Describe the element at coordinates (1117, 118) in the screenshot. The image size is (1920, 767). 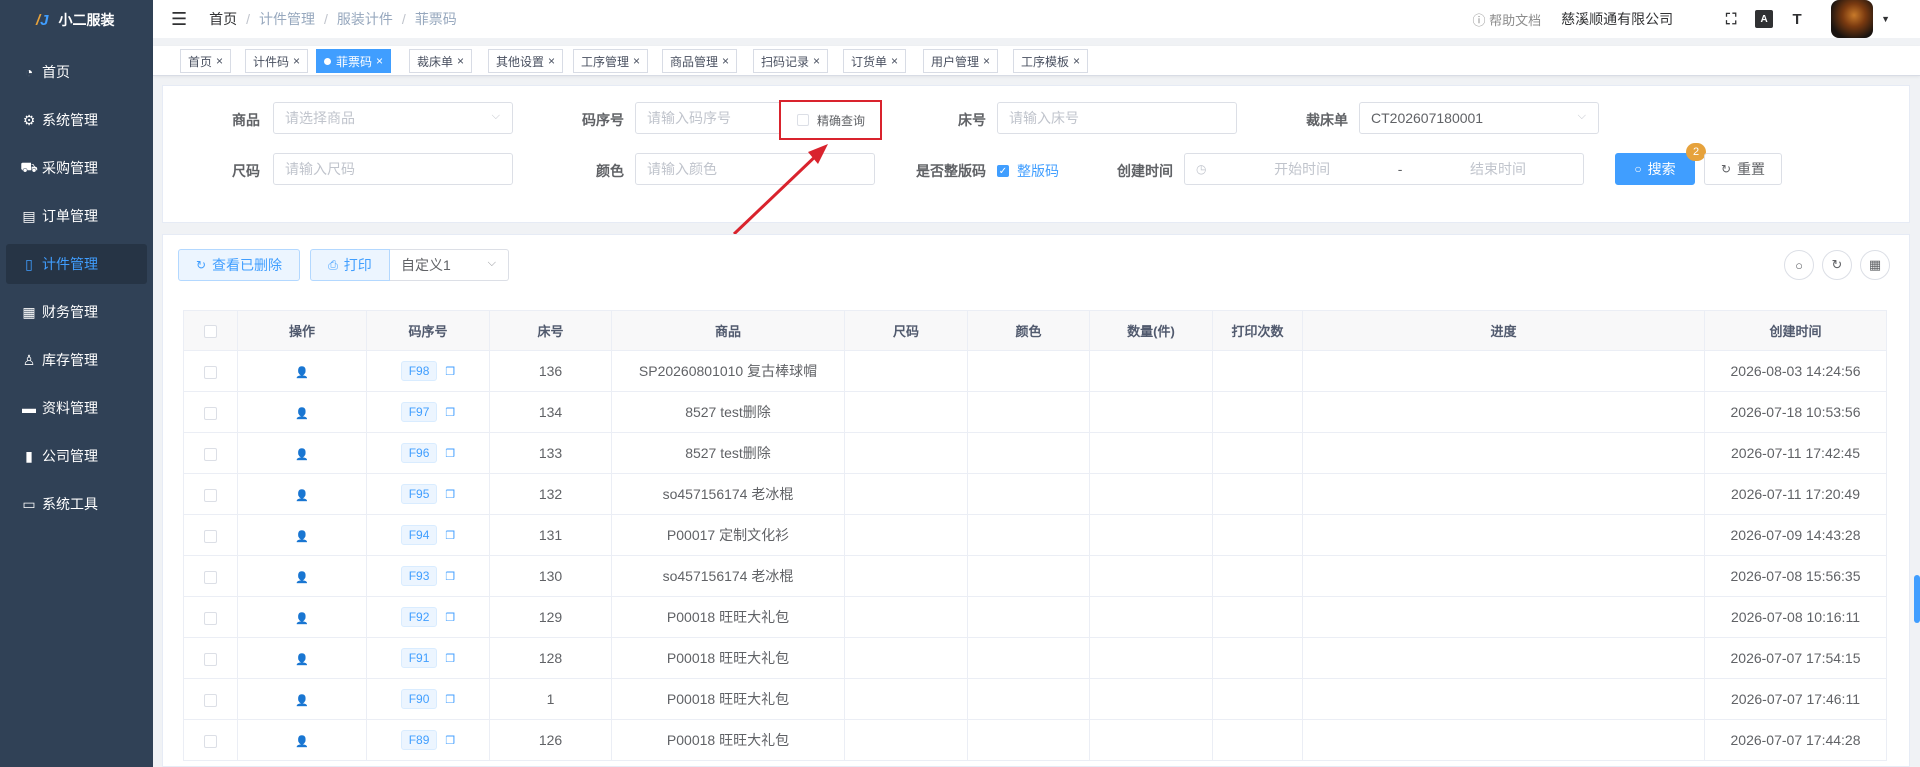
I see `bed-input: 请输入床号` at that location.